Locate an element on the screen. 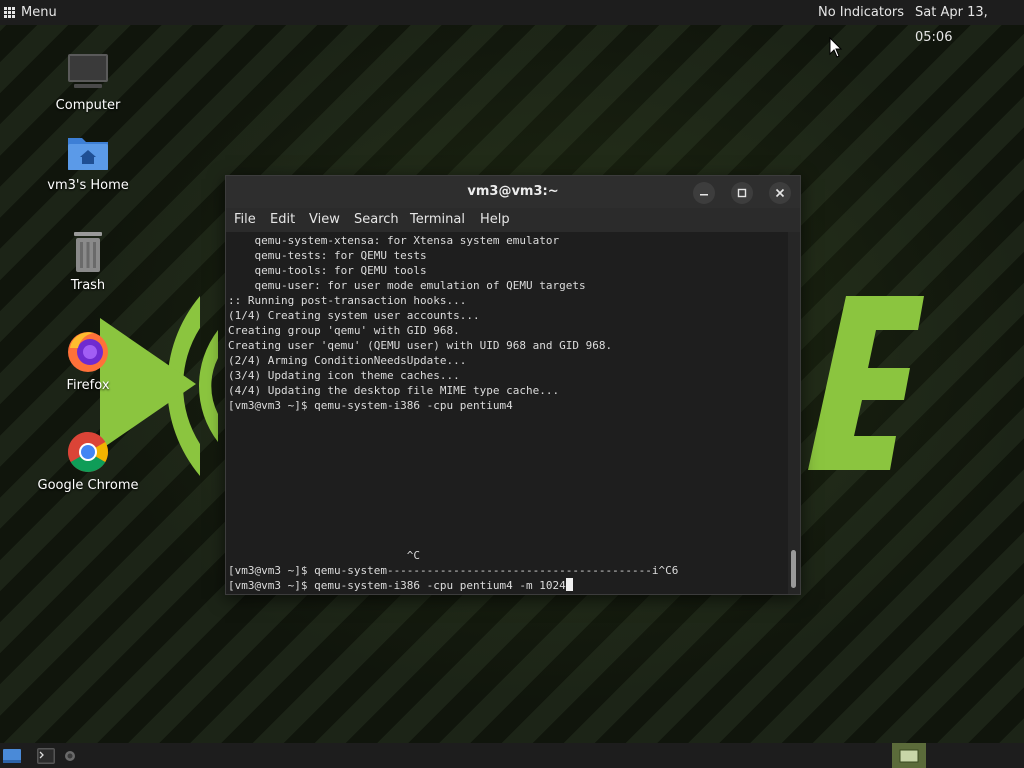  show-desktop-icon is located at coordinates (12, 755).